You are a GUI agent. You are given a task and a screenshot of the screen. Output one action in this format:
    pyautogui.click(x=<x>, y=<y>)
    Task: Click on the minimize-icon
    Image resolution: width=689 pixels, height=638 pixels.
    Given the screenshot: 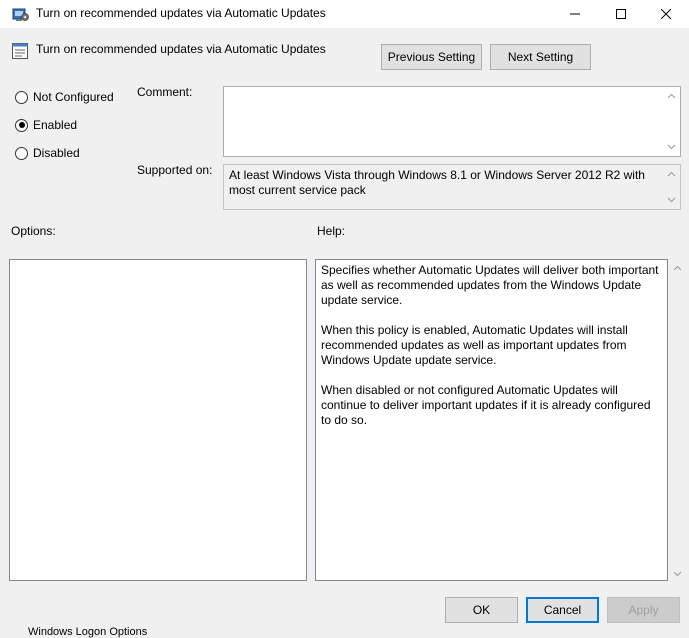 What is the action you would take?
    pyautogui.click(x=575, y=14)
    